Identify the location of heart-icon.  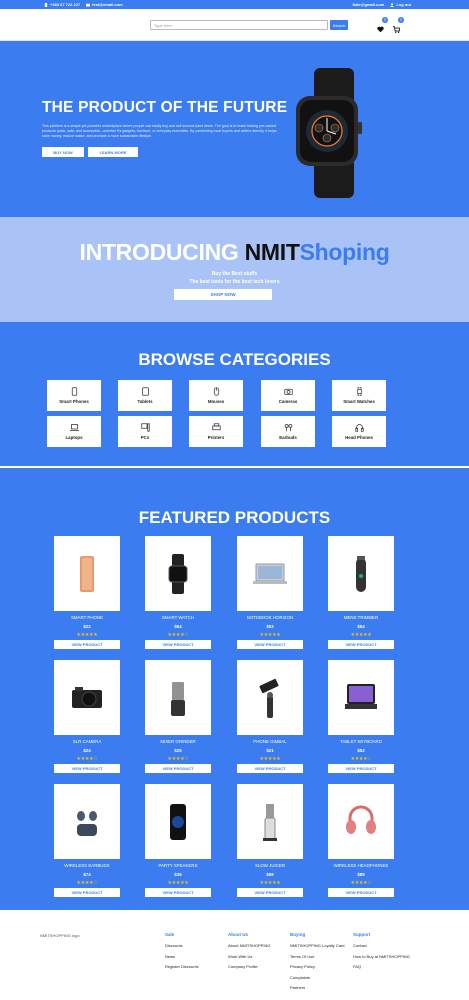
(380, 29).